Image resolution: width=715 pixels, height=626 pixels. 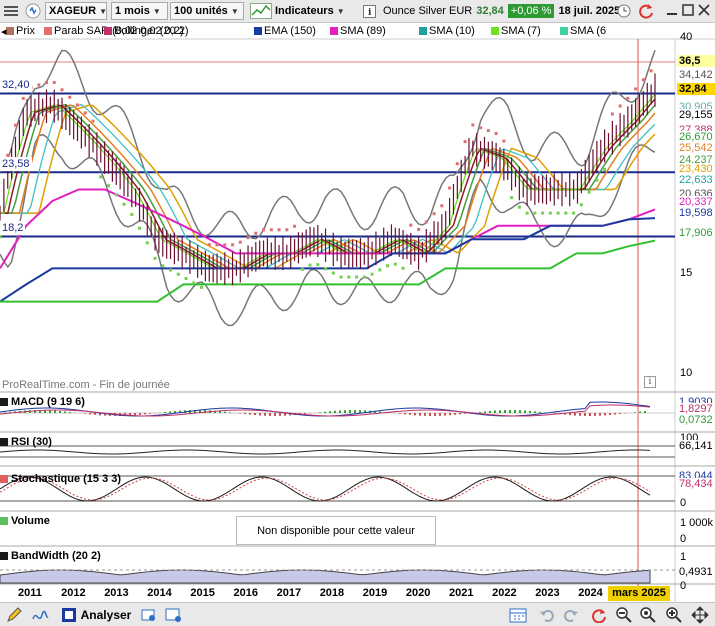 What do you see at coordinates (418, 593) in the screenshot?
I see `x-axis-label: 2020` at bounding box center [418, 593].